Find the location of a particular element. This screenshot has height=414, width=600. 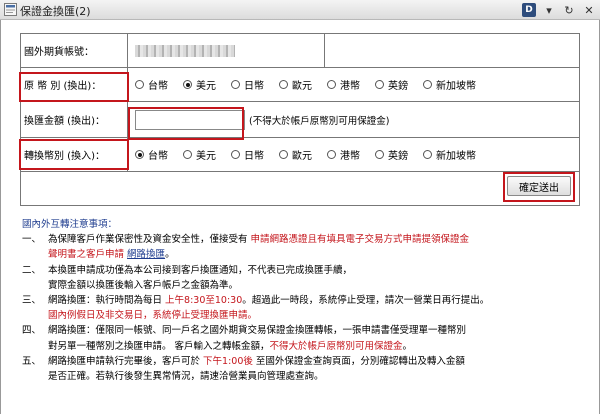

from-currency-row: 原 幣 別 (換出)： 台幣 美元 日幣 歐元 港幣 英鎊 新加坡幣 is located at coordinates (300, 85).